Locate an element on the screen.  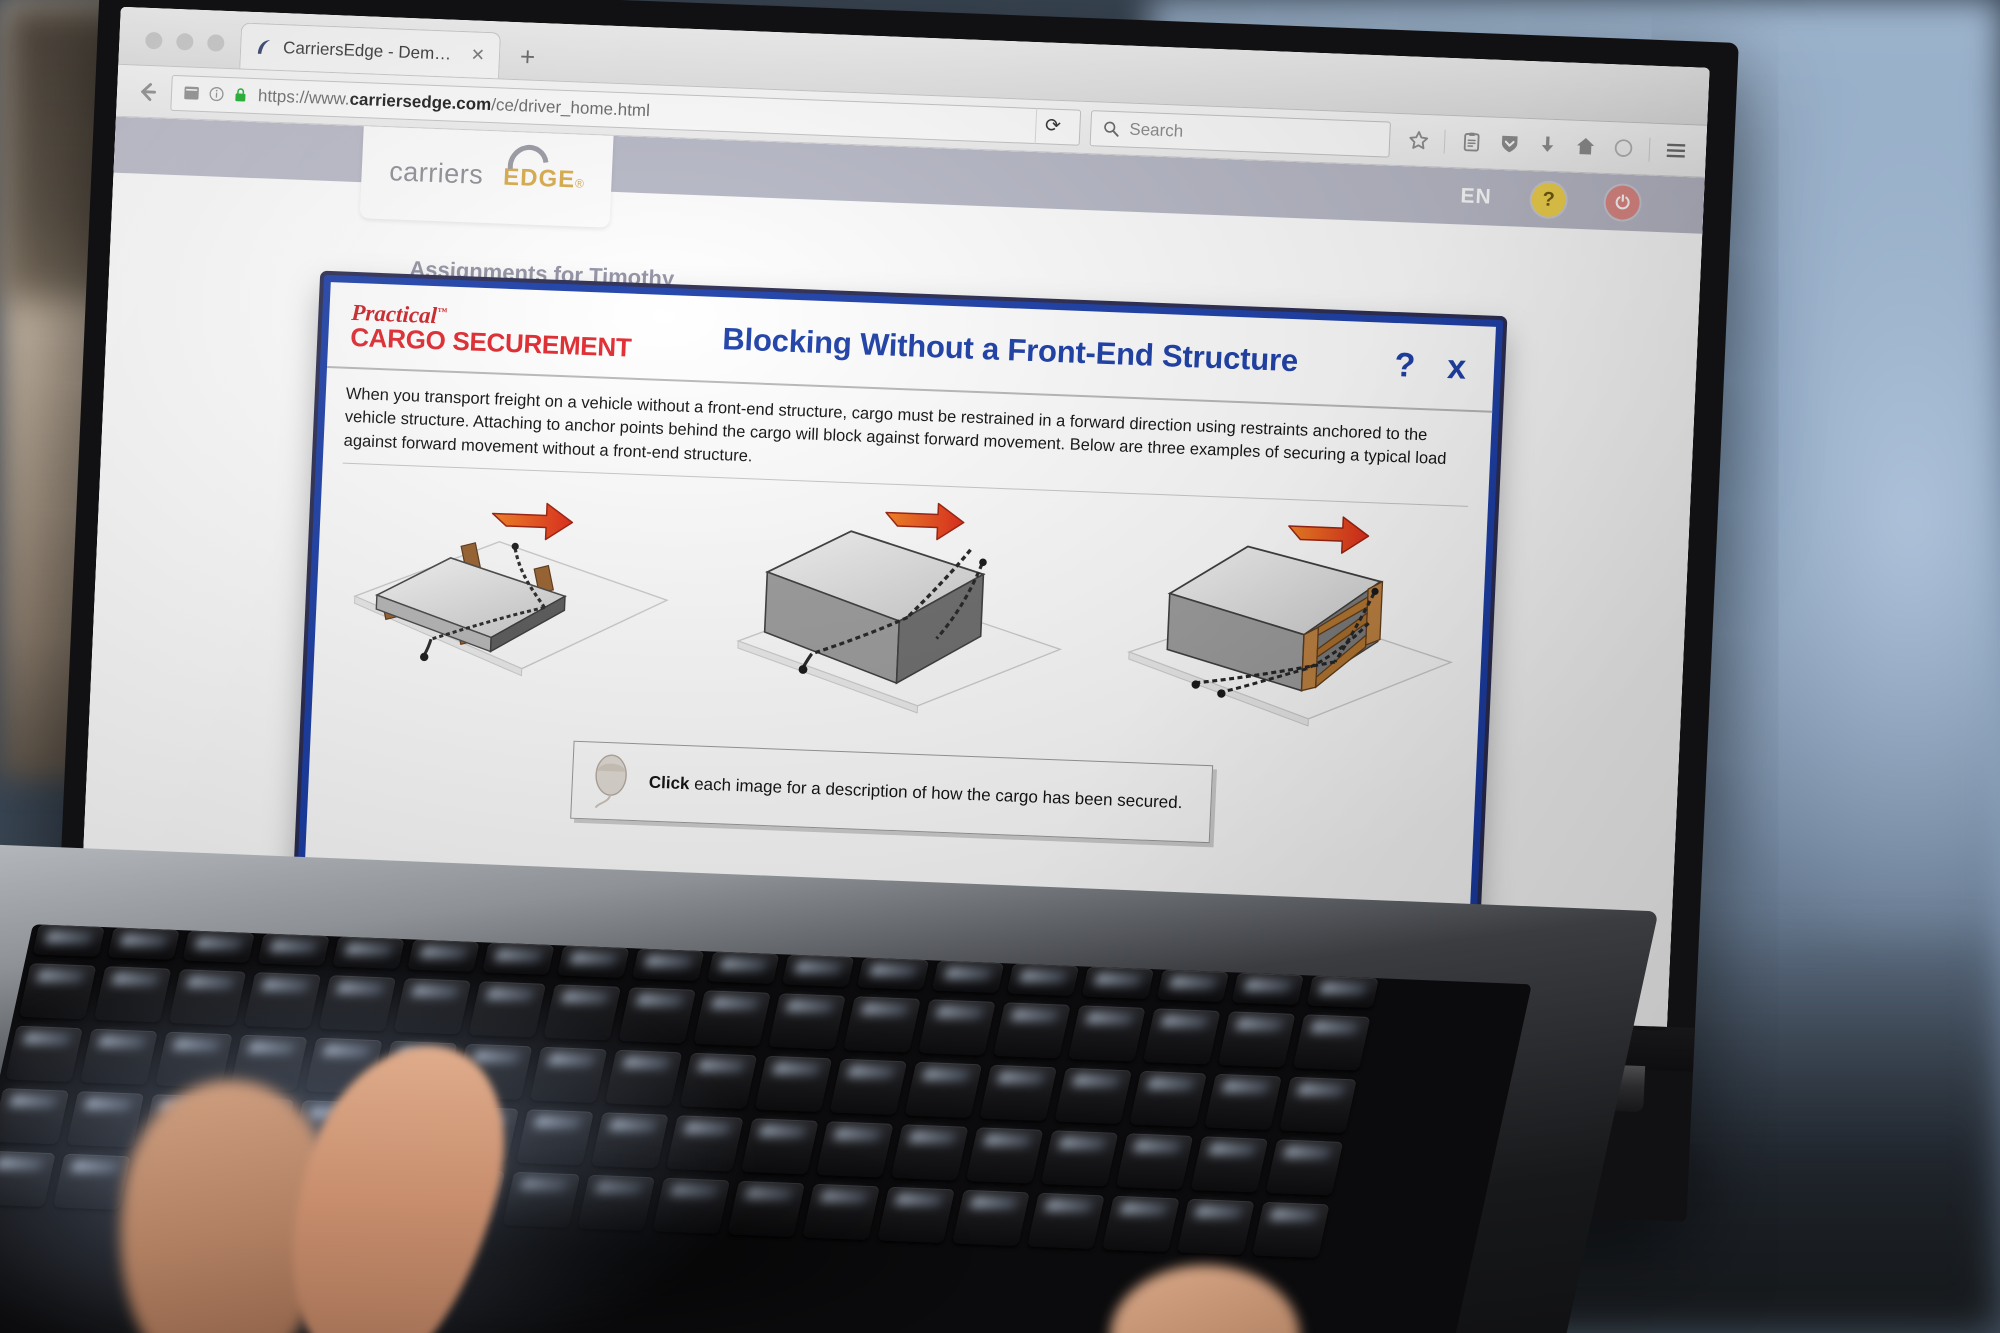
tab-close-icon: ✕ is located at coordinates (477, 55).